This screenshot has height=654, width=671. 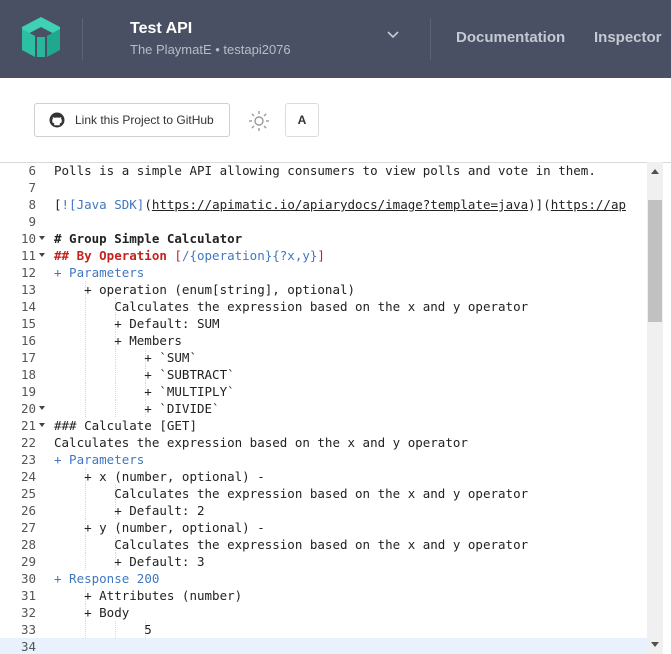 I want to click on code-text: + `DIVIDE`, so click(x=137, y=408).